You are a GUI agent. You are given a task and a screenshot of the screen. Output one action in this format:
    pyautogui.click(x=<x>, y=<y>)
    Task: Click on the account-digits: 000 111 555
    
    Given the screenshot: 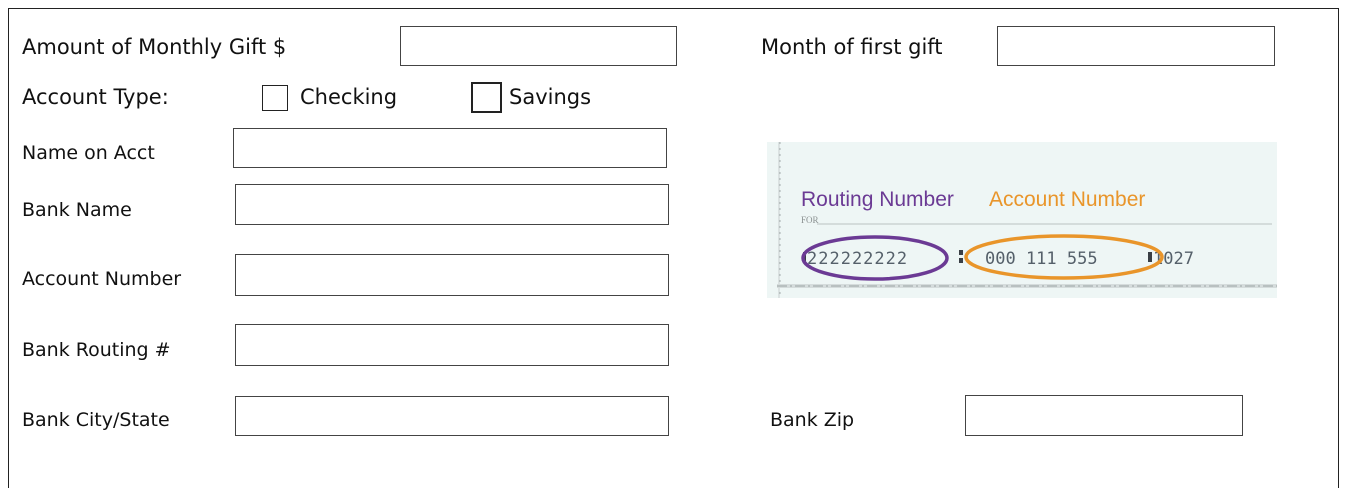 What is the action you would take?
    pyautogui.click(x=1041, y=259)
    